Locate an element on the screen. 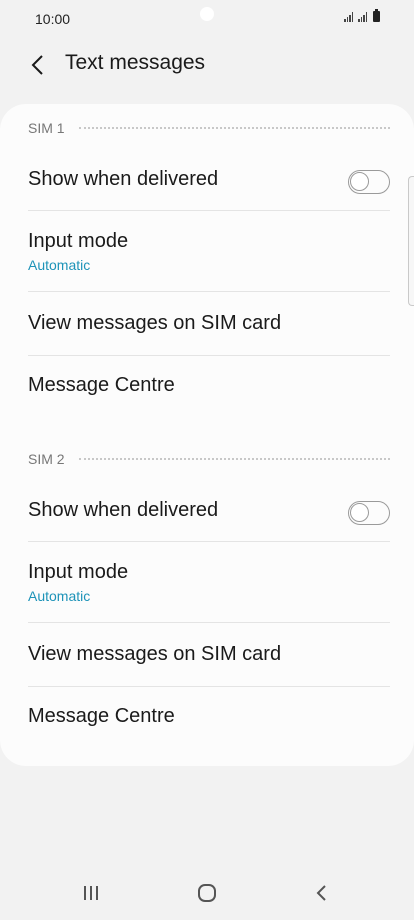  status-icons is located at coordinates (362, 15).